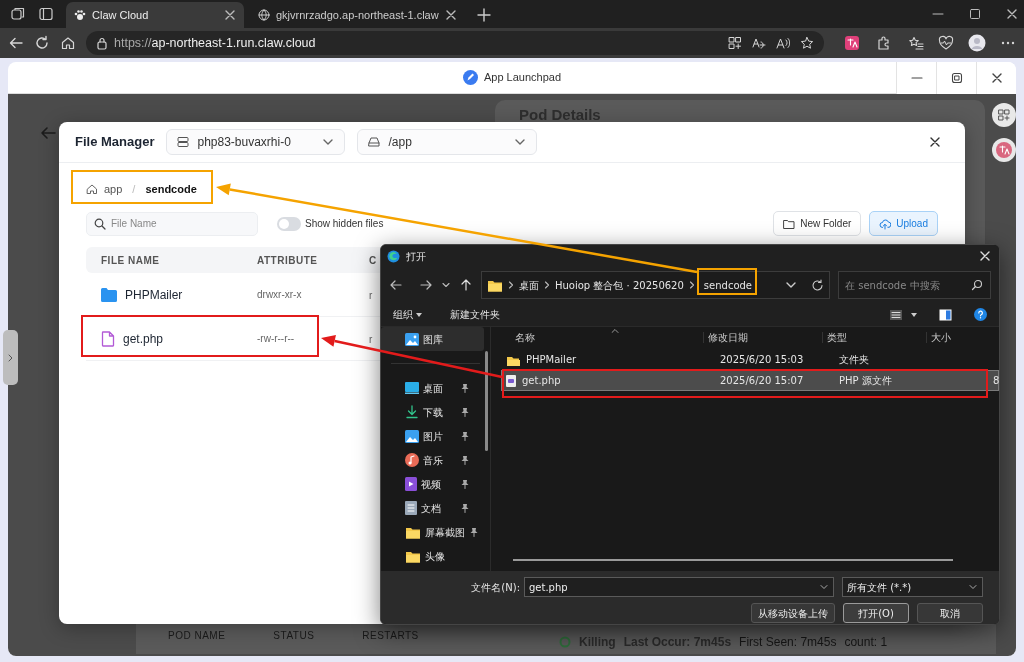 The width and height of the screenshot is (1024, 662). I want to click on field-label: 文件名(N):, so click(495, 587).